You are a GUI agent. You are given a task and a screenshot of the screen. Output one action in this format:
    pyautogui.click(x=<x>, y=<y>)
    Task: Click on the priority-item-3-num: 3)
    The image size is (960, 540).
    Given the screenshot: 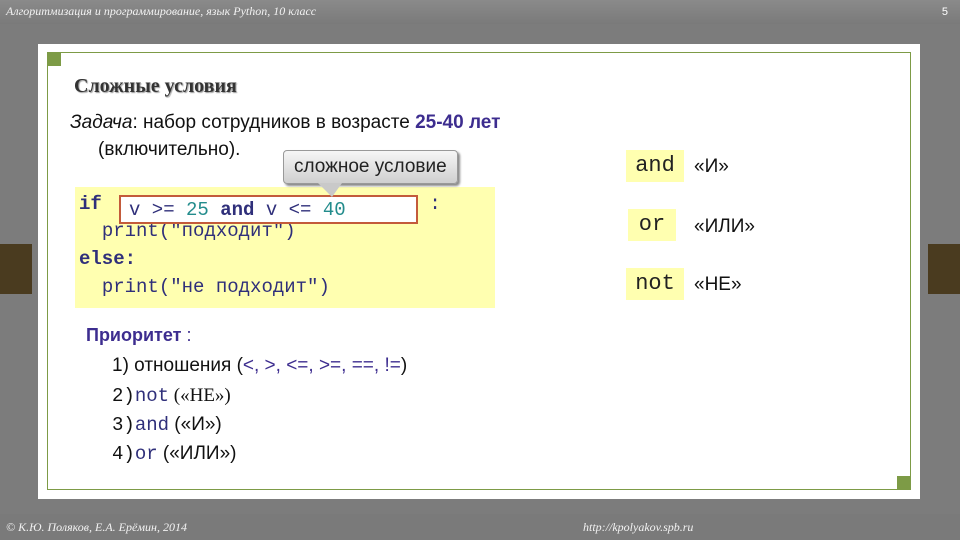 What is the action you would take?
    pyautogui.click(x=123, y=425)
    